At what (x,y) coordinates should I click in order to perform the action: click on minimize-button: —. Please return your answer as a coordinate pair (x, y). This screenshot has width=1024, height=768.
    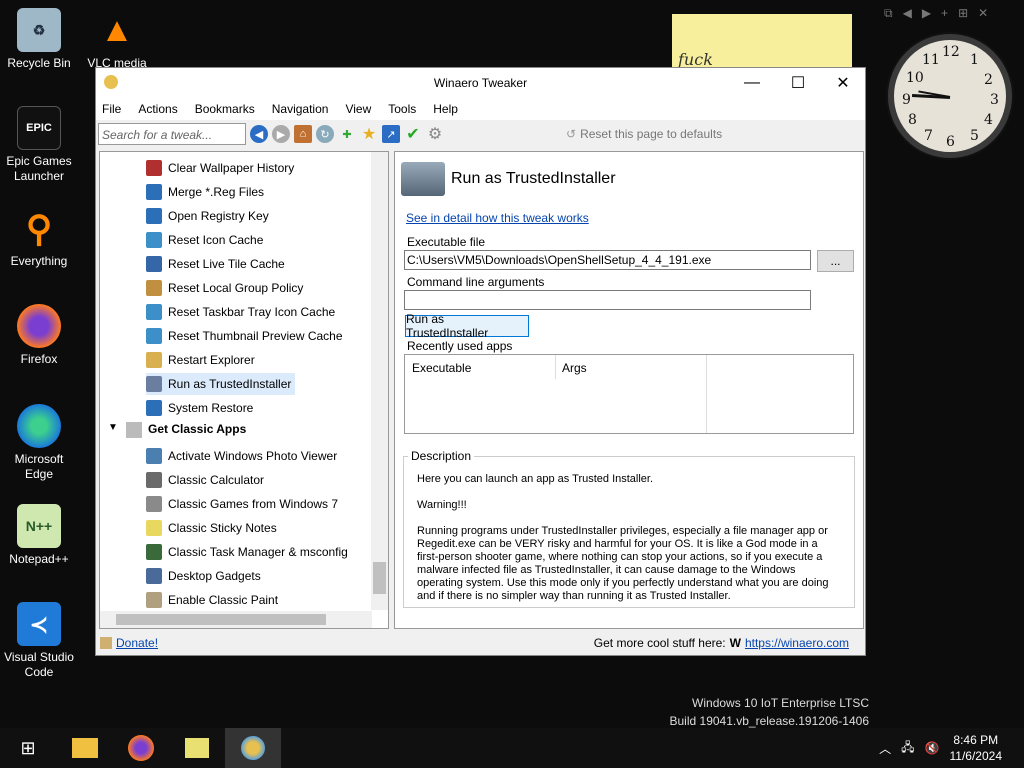
    Looking at the image, I should click on (752, 83).